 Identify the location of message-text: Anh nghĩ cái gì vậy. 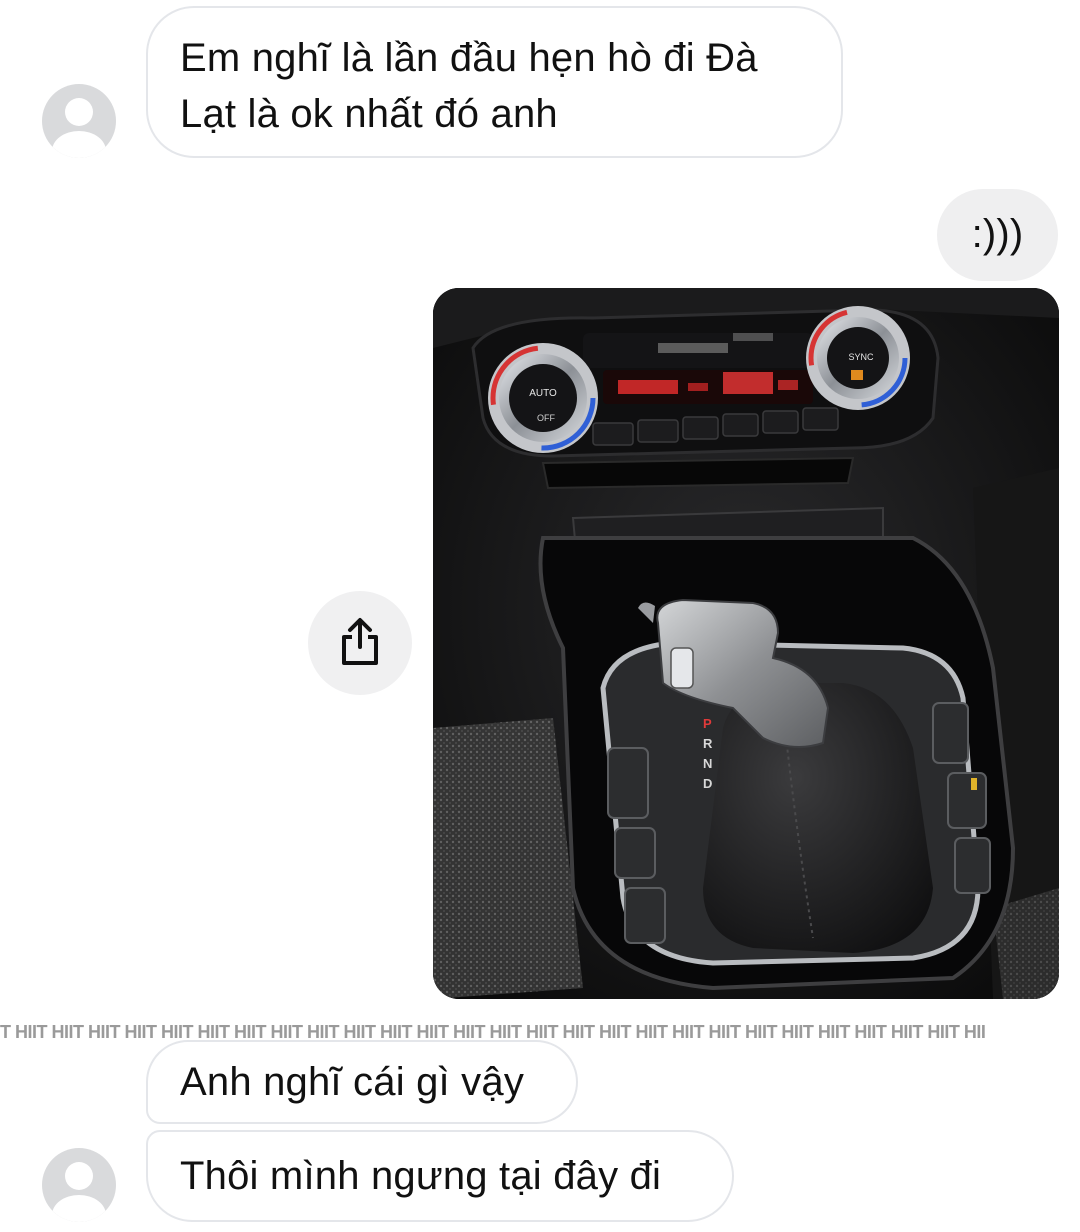
(352, 1082).